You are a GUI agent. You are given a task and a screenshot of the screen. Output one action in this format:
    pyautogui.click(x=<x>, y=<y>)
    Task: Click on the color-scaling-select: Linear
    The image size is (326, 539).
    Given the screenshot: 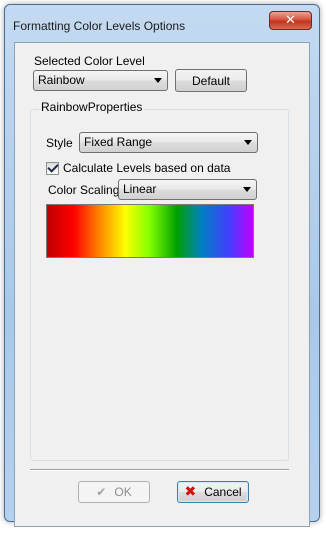 What is the action you would take?
    pyautogui.click(x=187, y=189)
    